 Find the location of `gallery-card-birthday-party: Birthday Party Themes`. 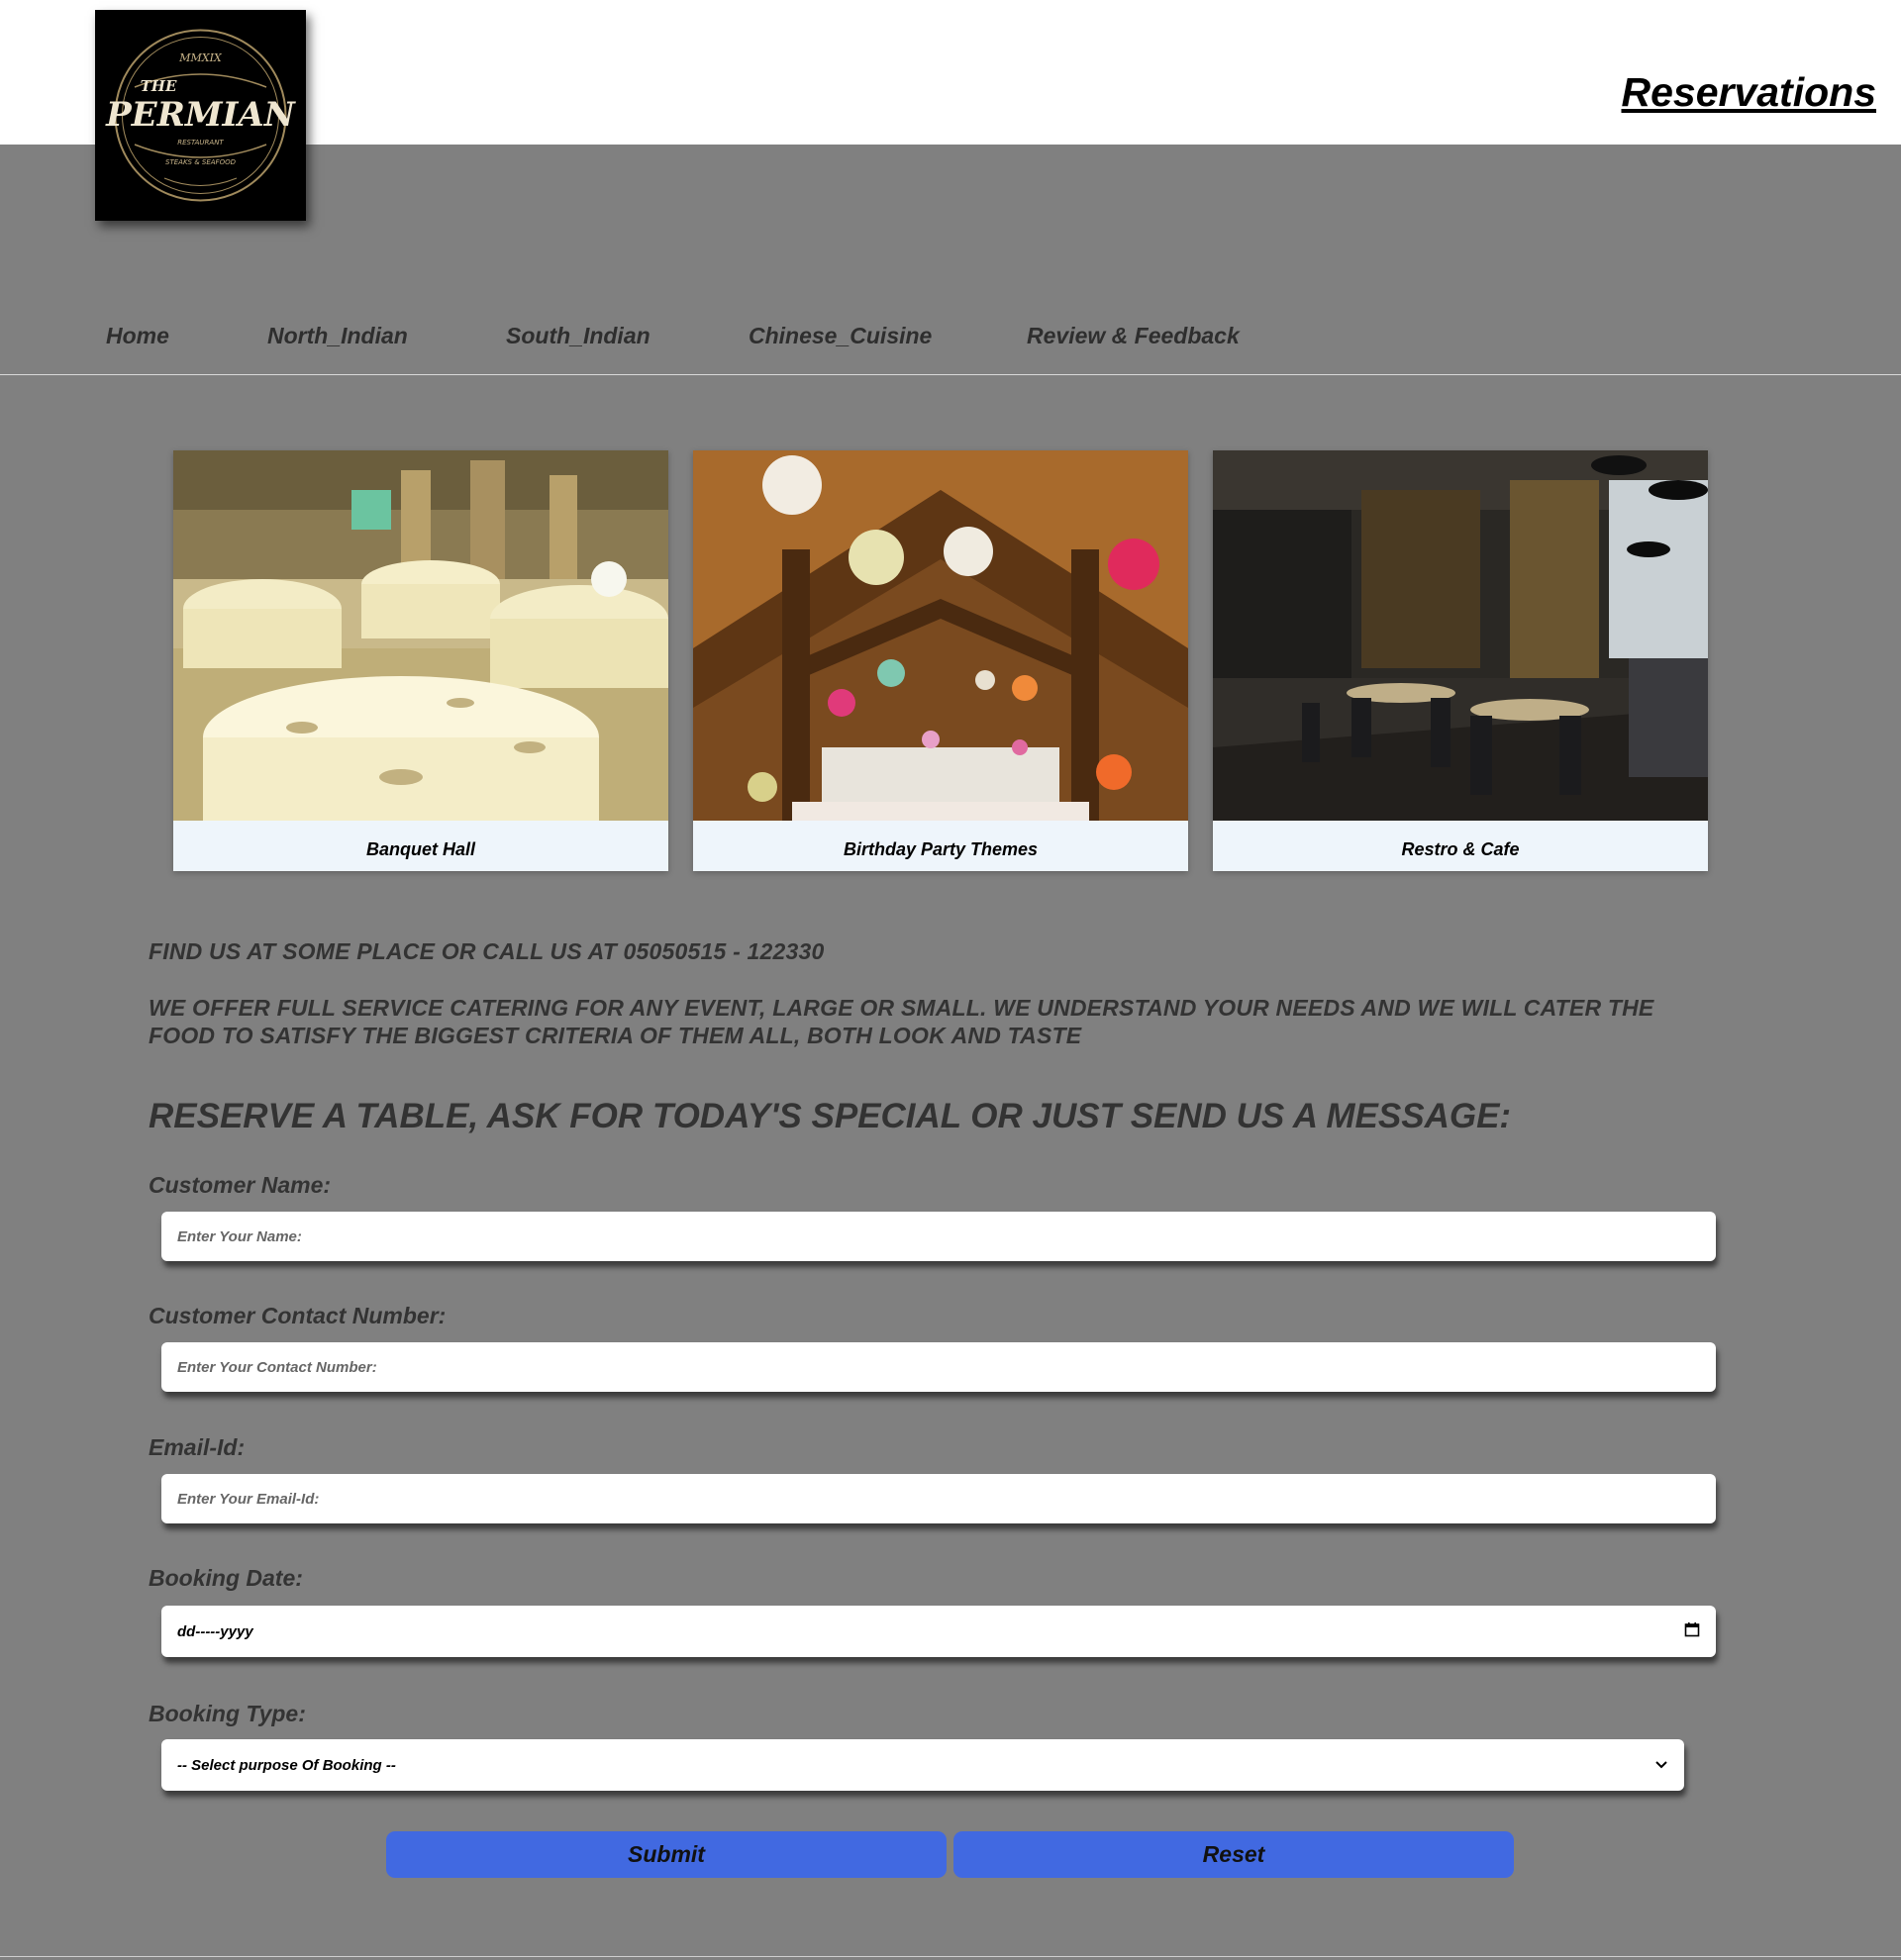

gallery-card-birthday-party: Birthday Party Themes is located at coordinates (940, 660).